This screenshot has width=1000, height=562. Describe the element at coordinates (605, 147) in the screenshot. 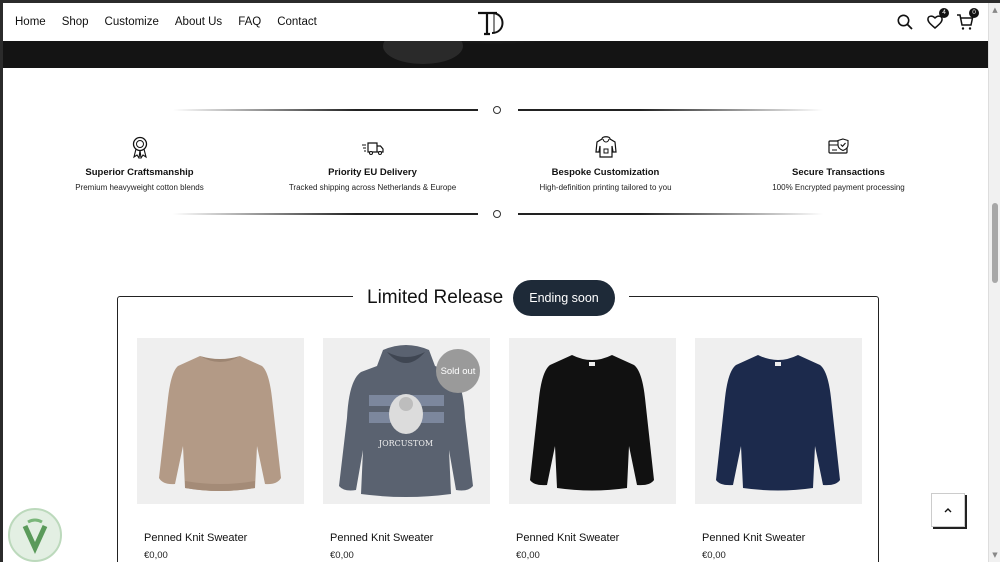

I see `hoodie-icon` at that location.